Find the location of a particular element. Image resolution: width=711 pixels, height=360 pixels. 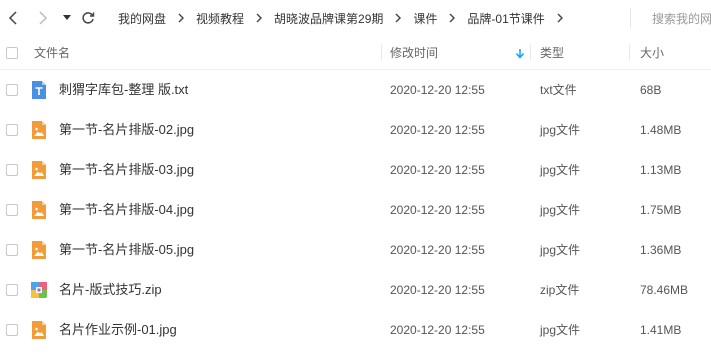

search-input: 搜索我的网 is located at coordinates (670, 18).